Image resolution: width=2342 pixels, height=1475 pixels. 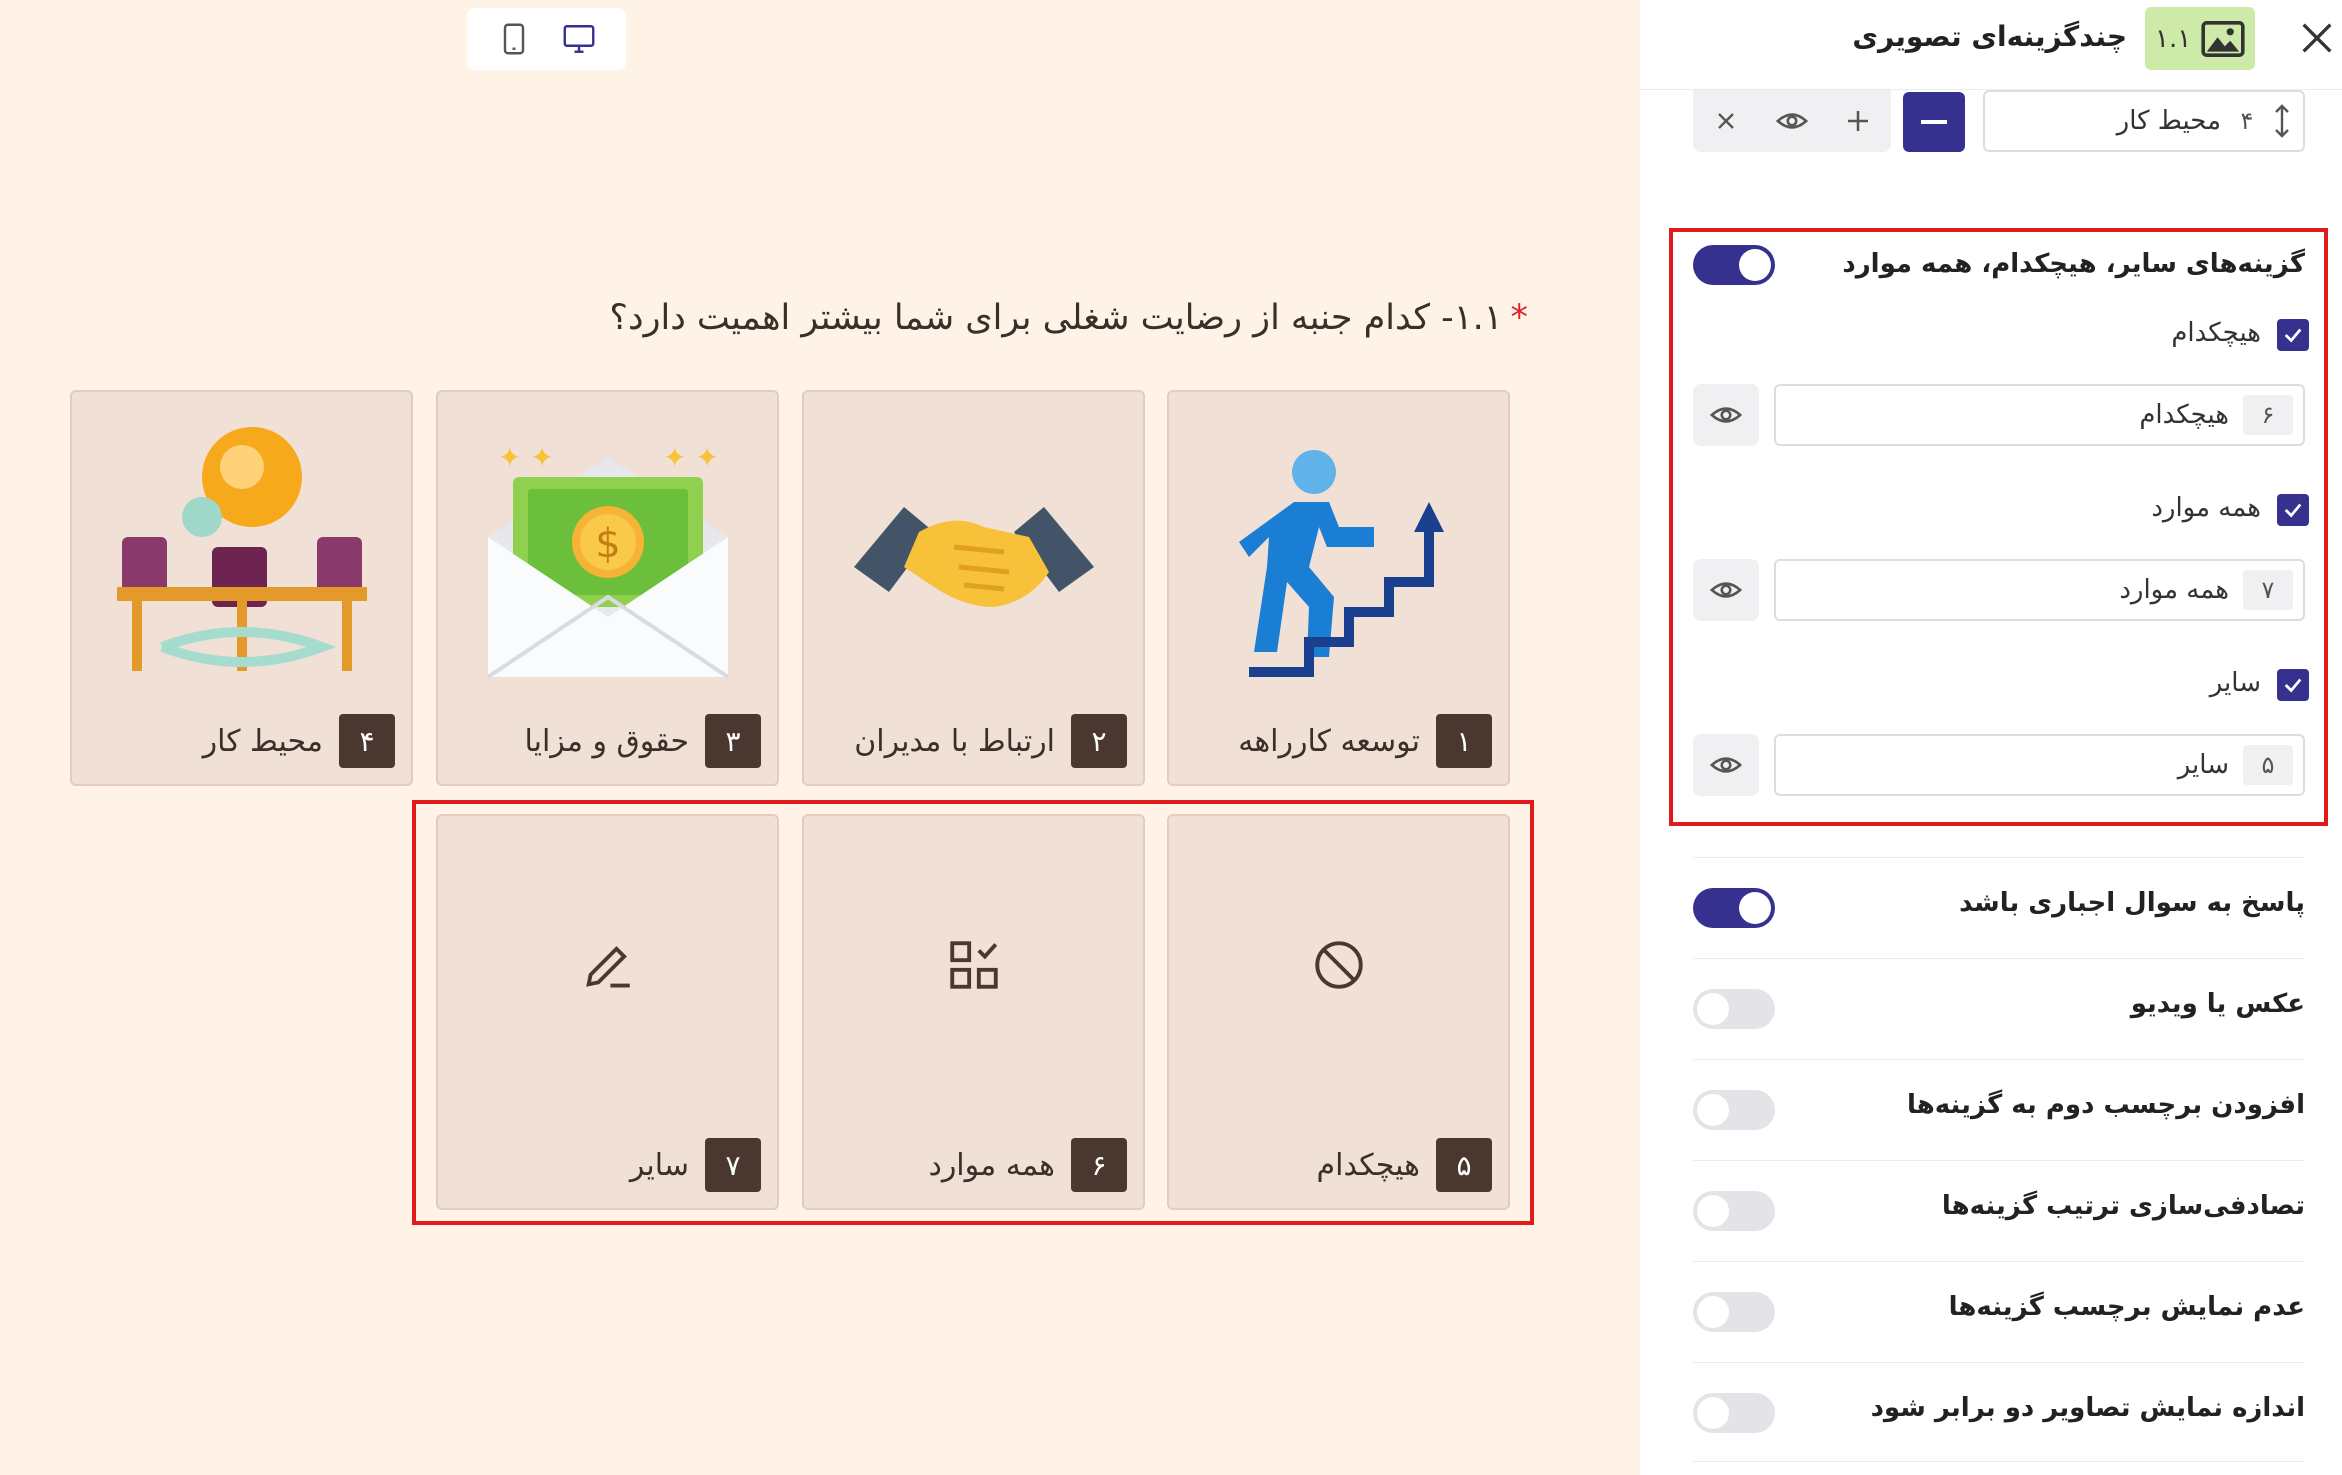 I want to click on setting-title: تصادفی‌سازی ترتیب گزینه‌ها, so click(x=2123, y=1206).